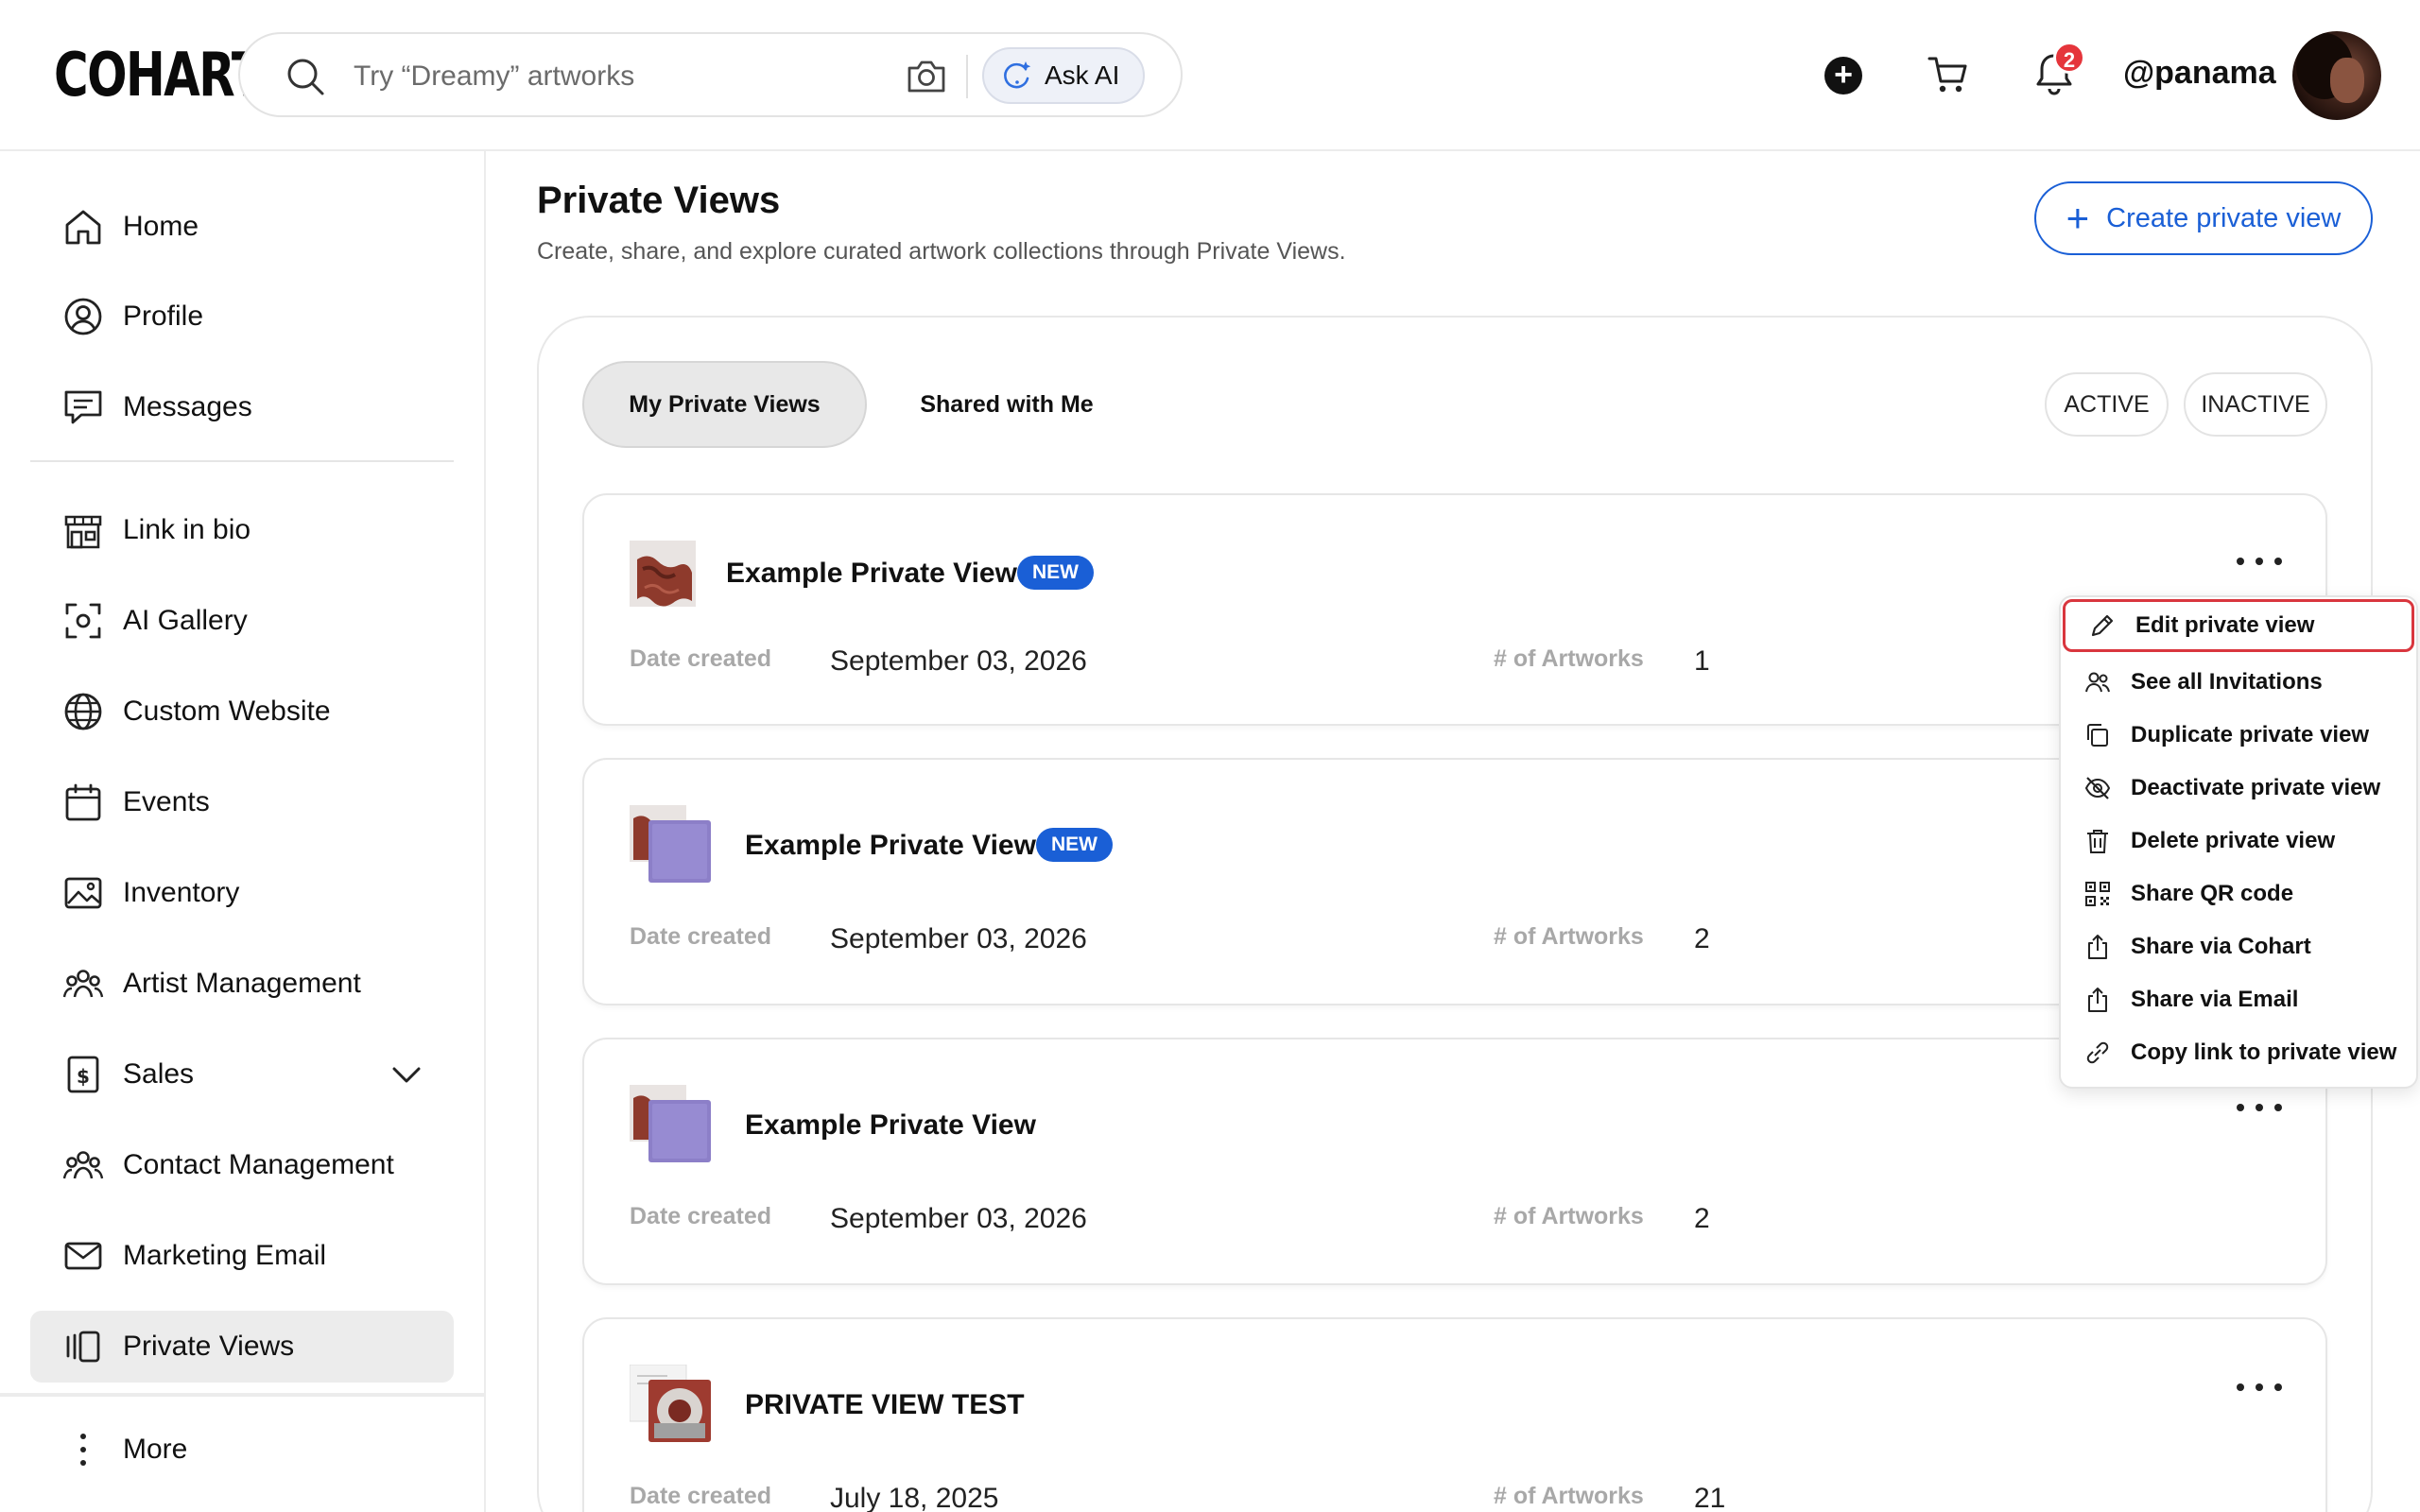  What do you see at coordinates (159, 1074) in the screenshot?
I see `sidebar-item-label: Sales` at bounding box center [159, 1074].